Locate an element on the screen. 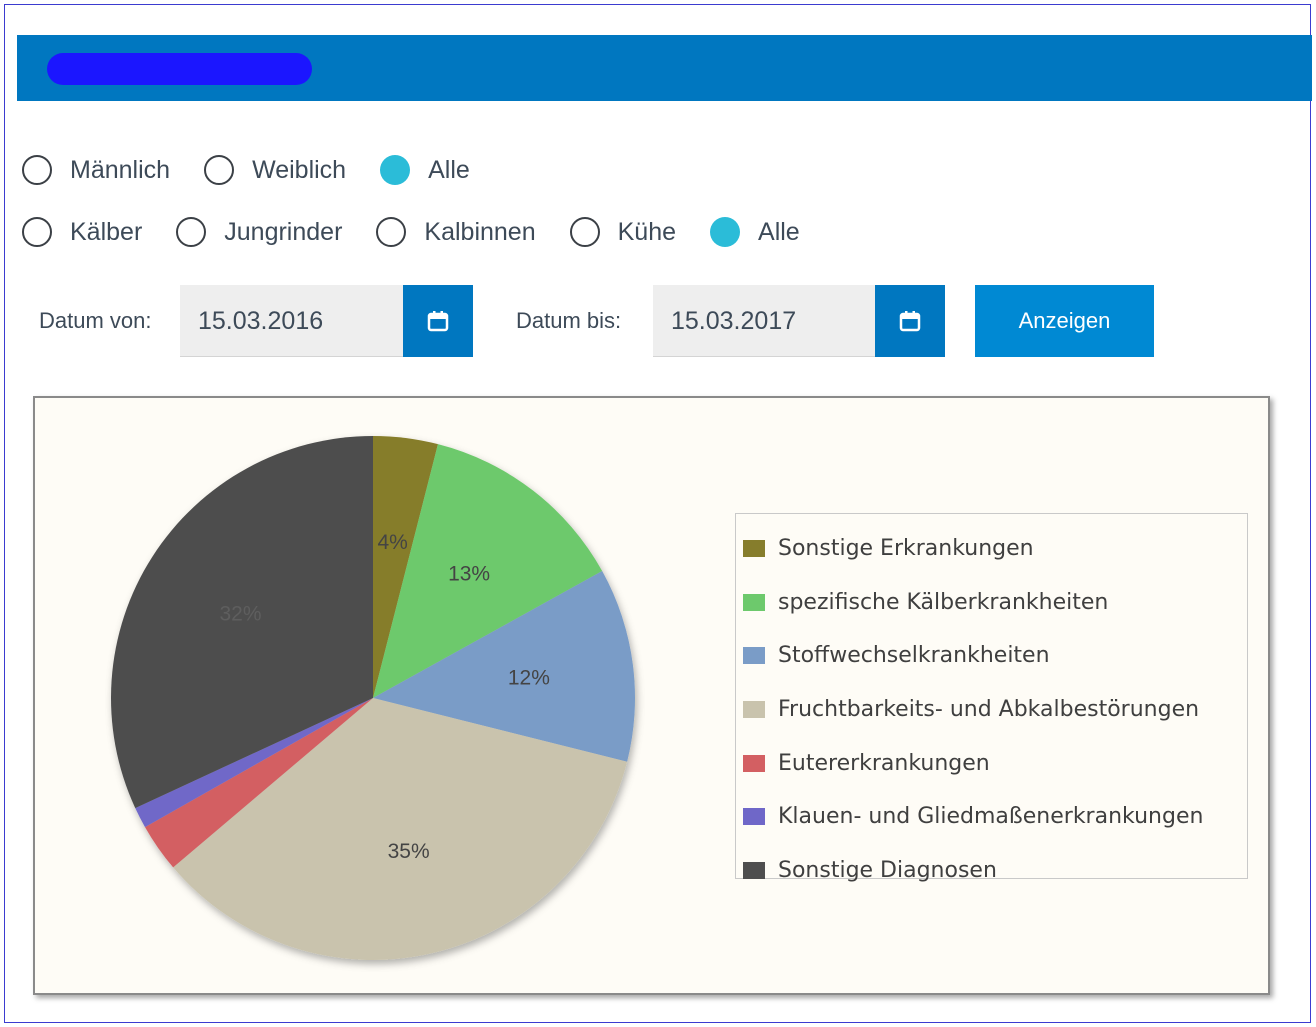 This screenshot has width=1316, height=1027. pie-data-label: 13% is located at coordinates (469, 574).